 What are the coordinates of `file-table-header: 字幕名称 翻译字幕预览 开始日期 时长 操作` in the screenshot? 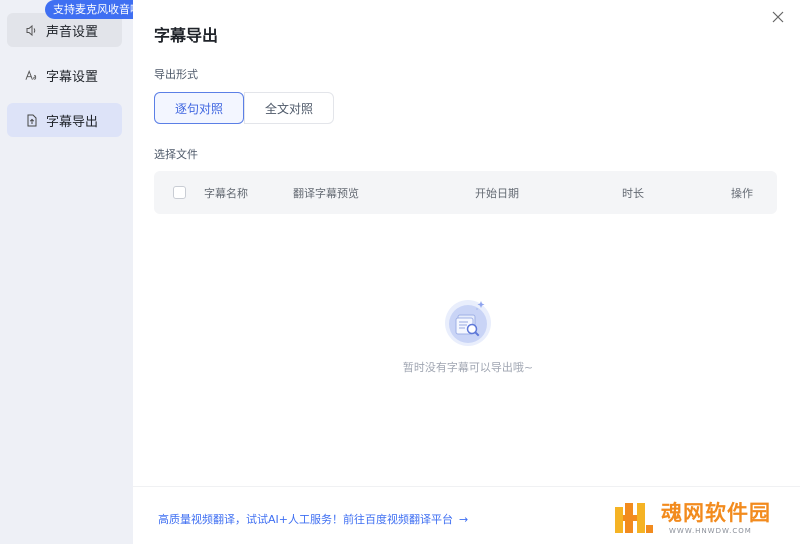 It's located at (465, 192).